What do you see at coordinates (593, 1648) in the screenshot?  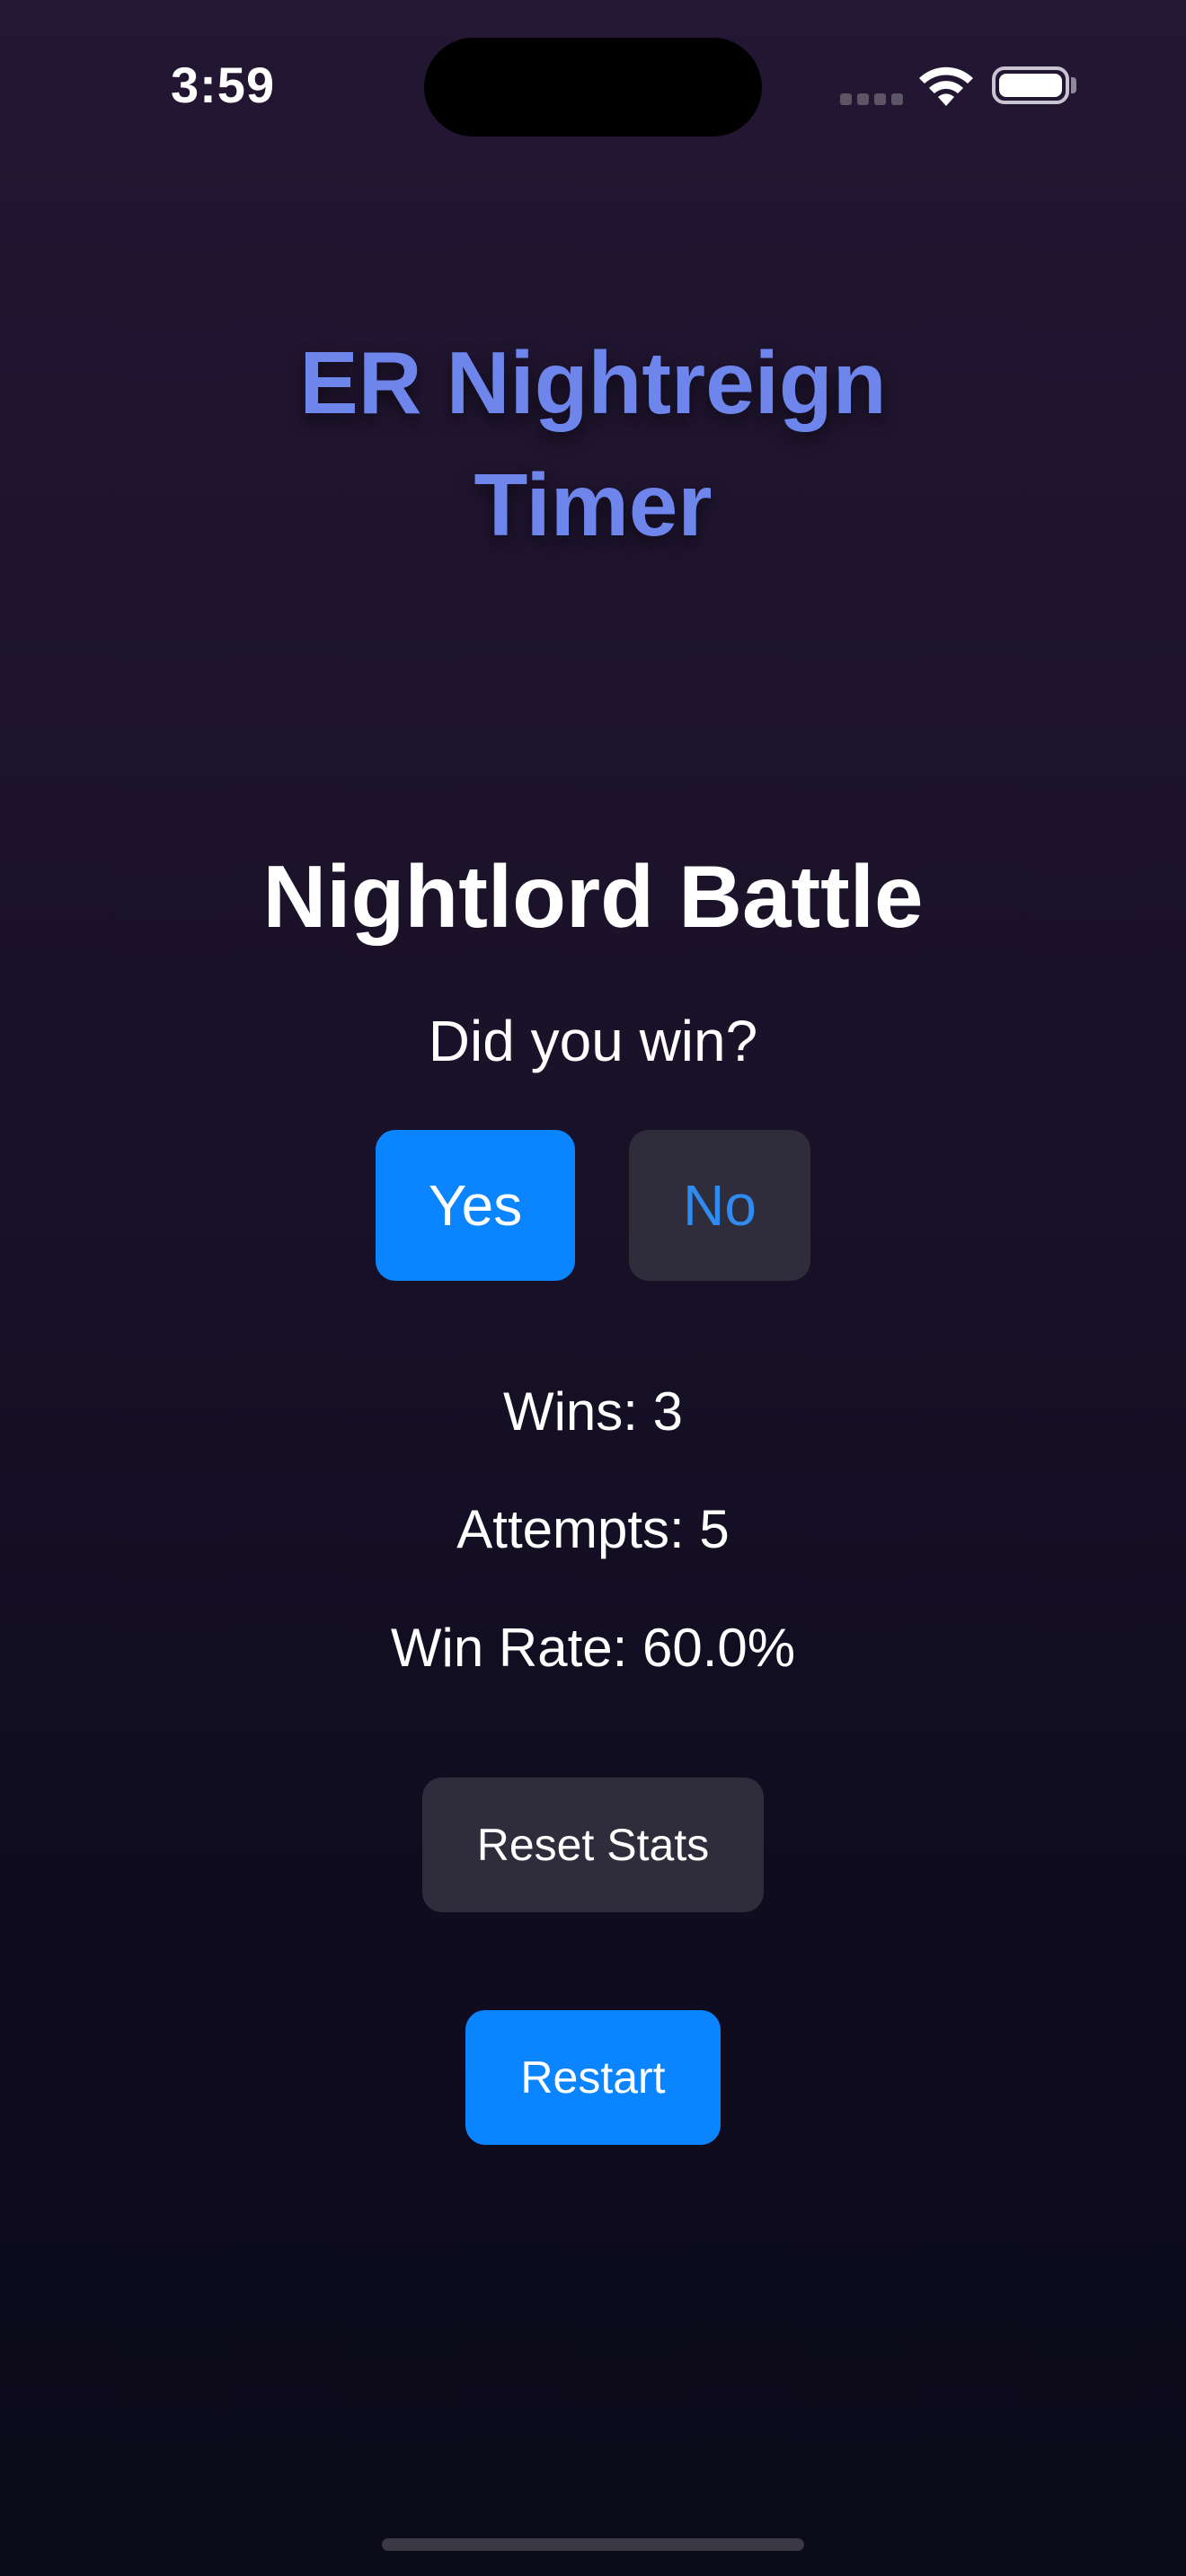 I see `win-rate-stat: Win Rate: 60.0%` at bounding box center [593, 1648].